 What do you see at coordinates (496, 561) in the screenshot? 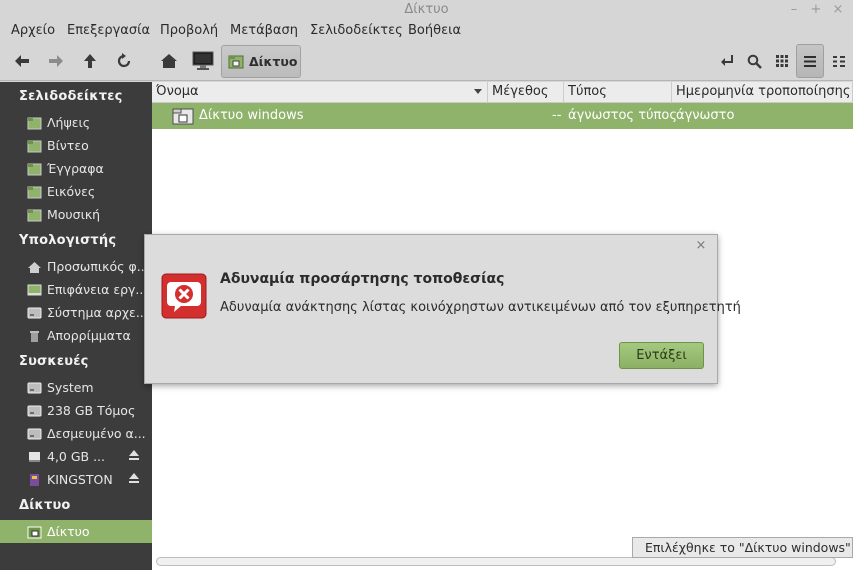
I see `horizontal-scrollbar` at bounding box center [496, 561].